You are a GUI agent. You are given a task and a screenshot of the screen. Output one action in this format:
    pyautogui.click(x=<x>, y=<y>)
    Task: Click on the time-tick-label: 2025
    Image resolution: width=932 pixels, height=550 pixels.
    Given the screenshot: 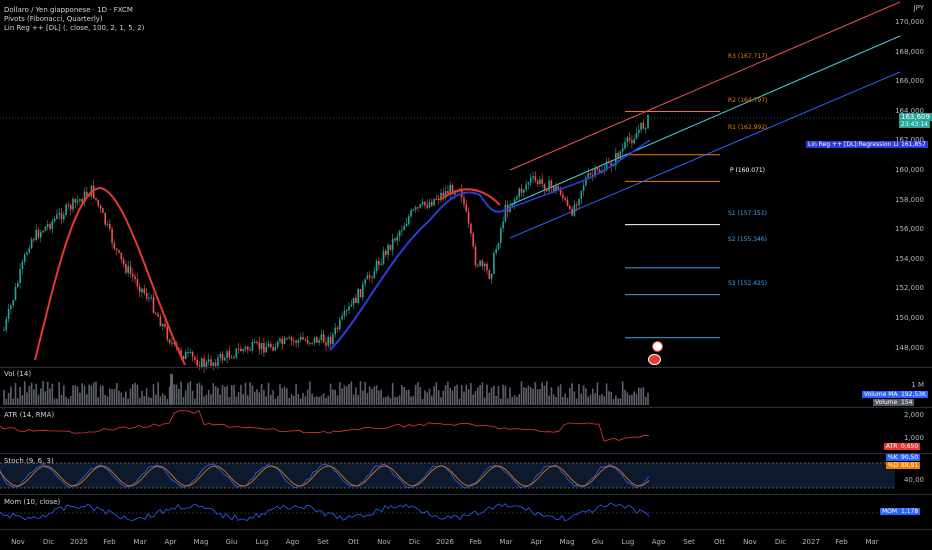 What is the action you would take?
    pyautogui.click(x=79, y=542)
    